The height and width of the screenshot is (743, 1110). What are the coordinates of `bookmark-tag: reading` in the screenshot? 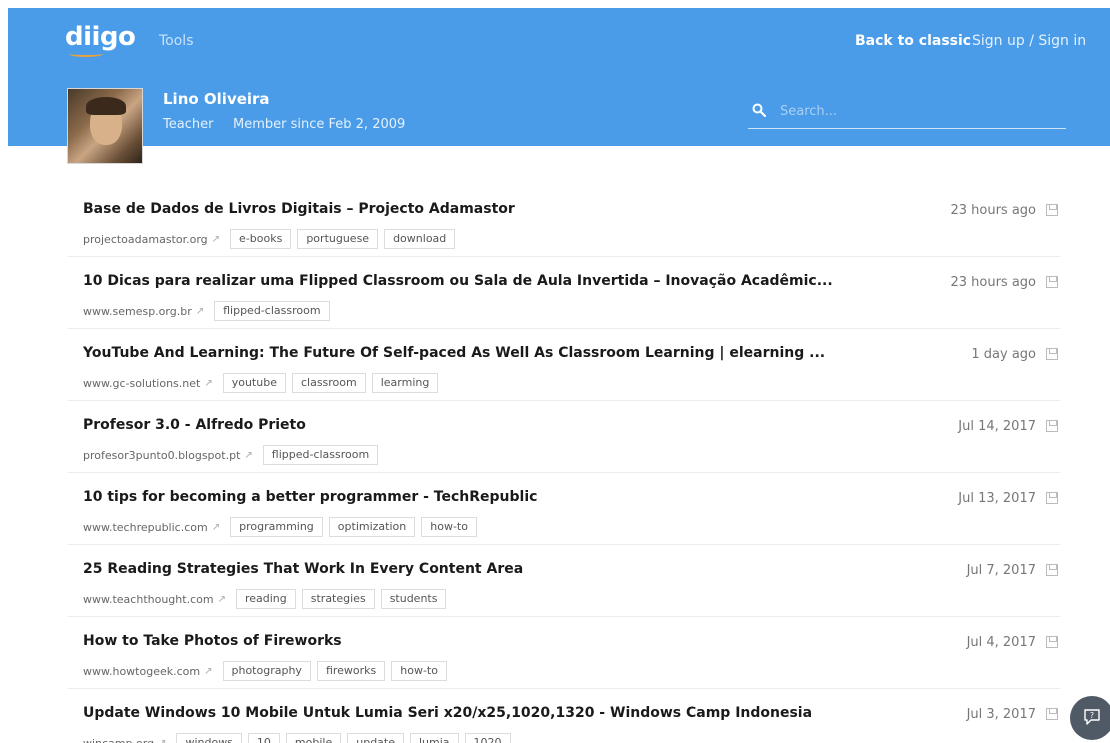 It's located at (265, 599).